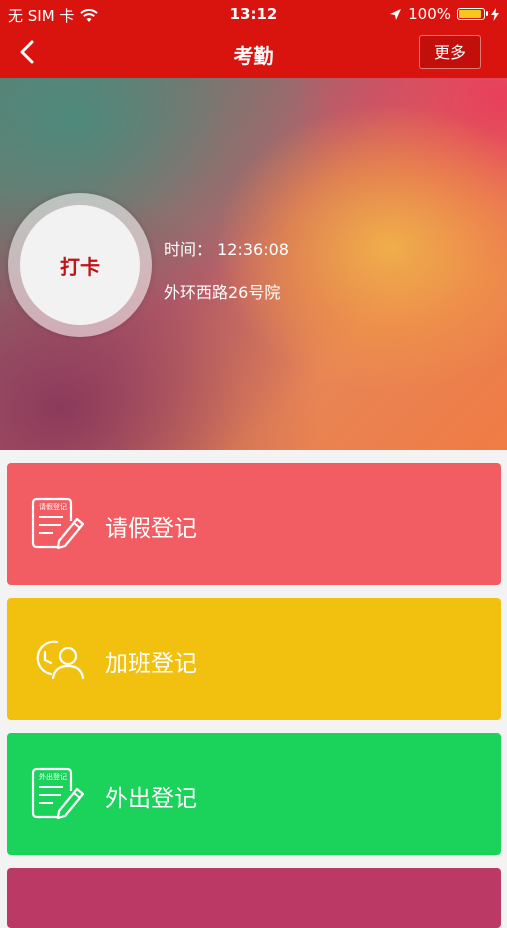  Describe the element at coordinates (429, 14) in the screenshot. I see `battery-percent: 100%` at that location.